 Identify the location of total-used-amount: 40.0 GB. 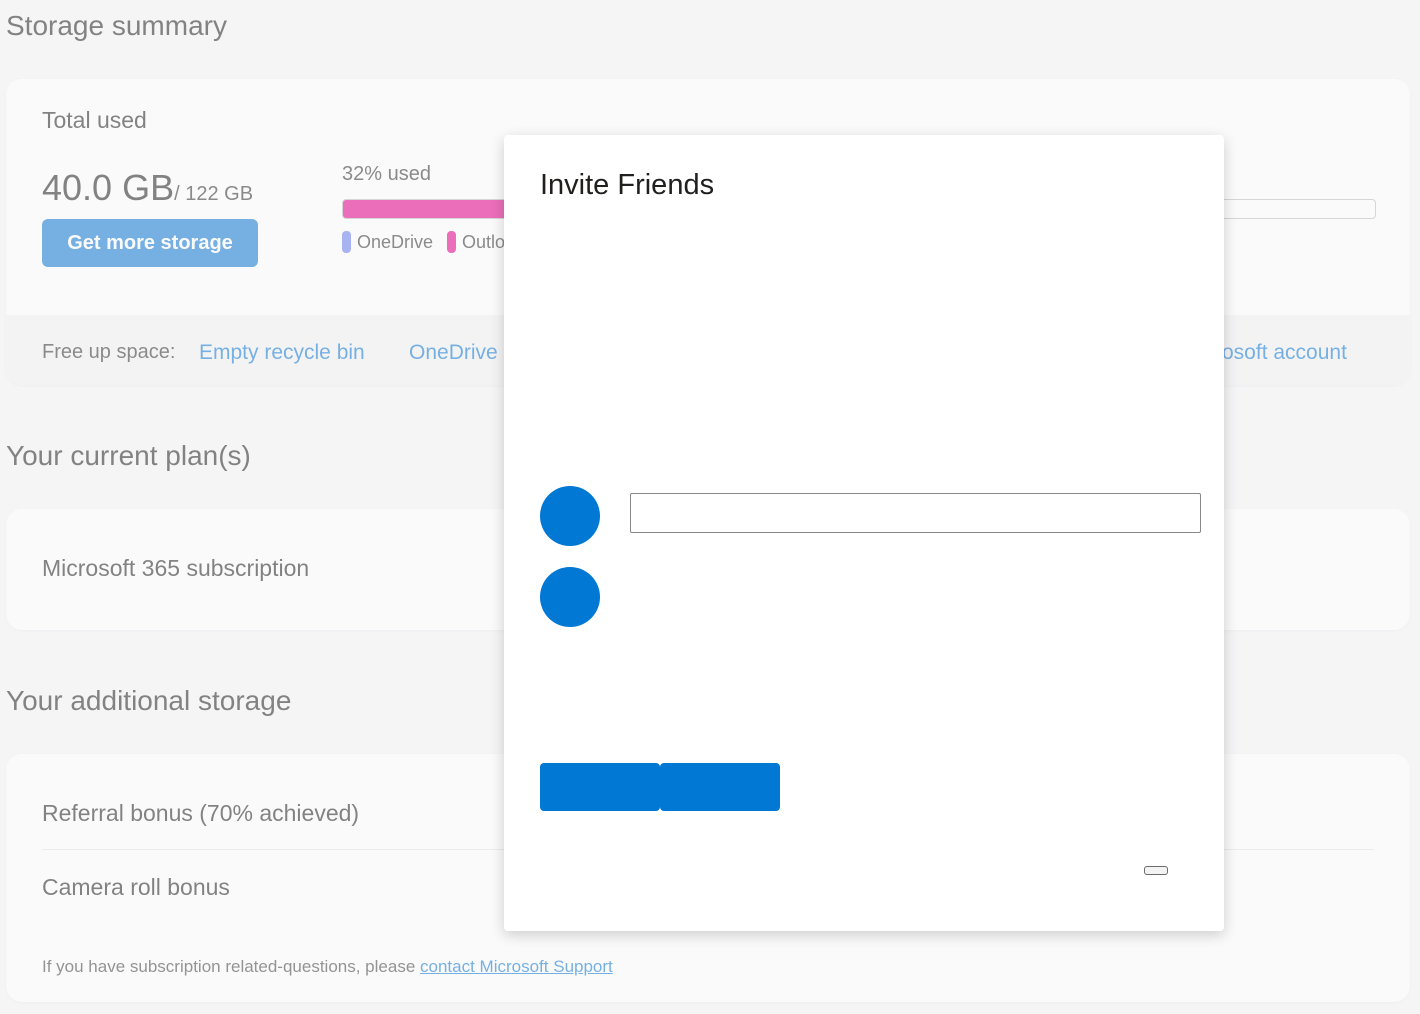
(108, 187).